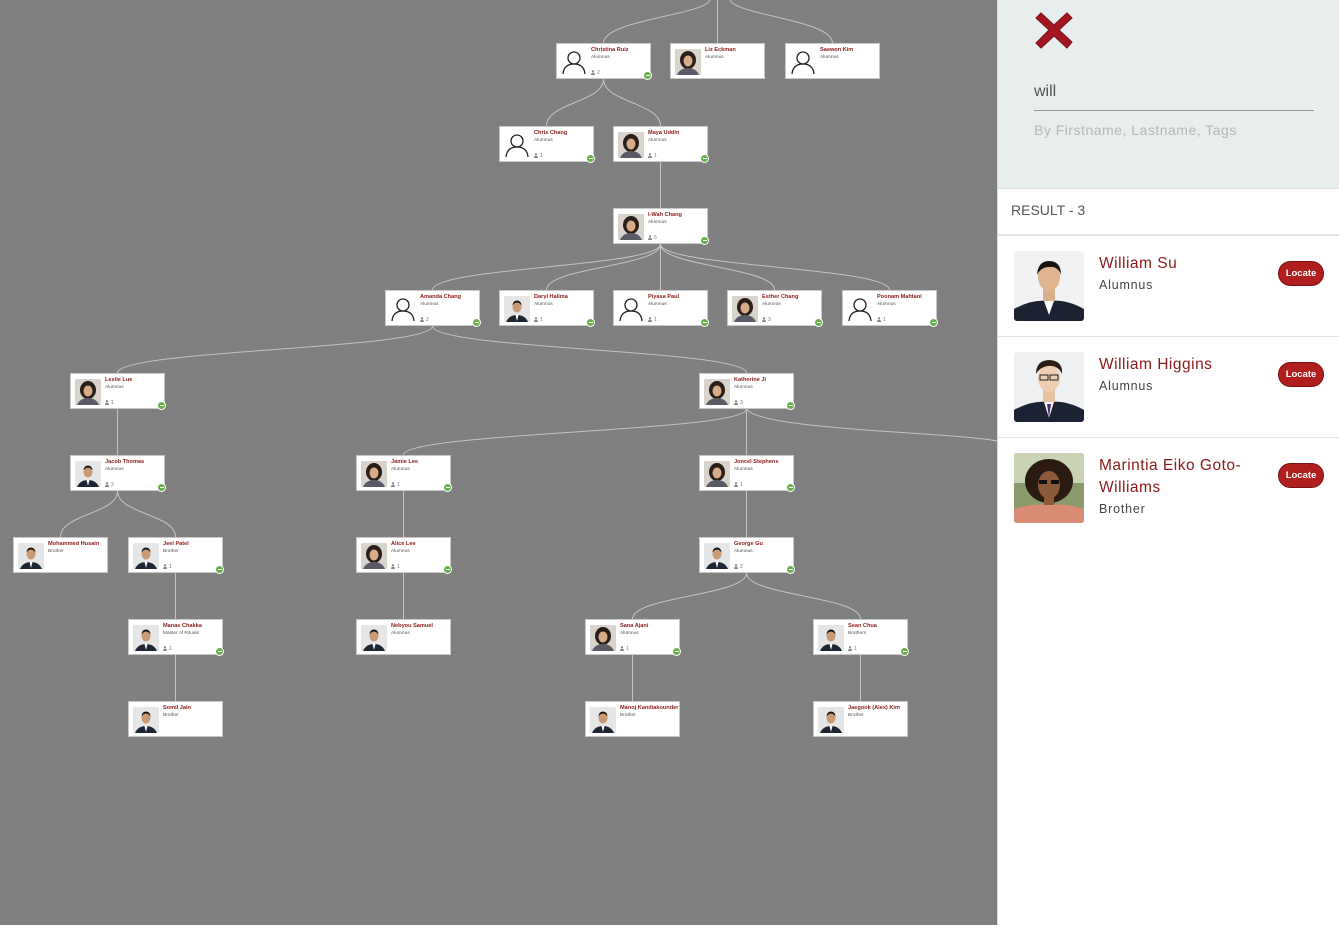  What do you see at coordinates (175, 719) in the screenshot?
I see `tree-node: Somil Jain Brother` at bounding box center [175, 719].